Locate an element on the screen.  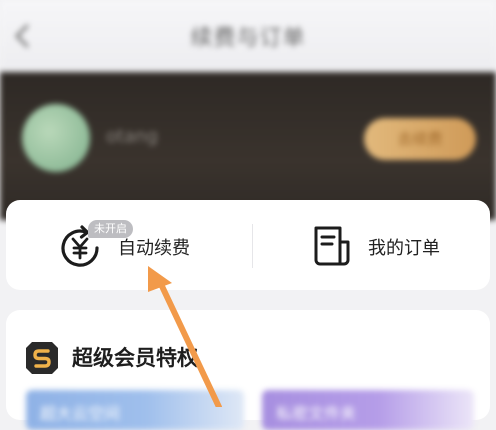
divider is located at coordinates (252, 246).